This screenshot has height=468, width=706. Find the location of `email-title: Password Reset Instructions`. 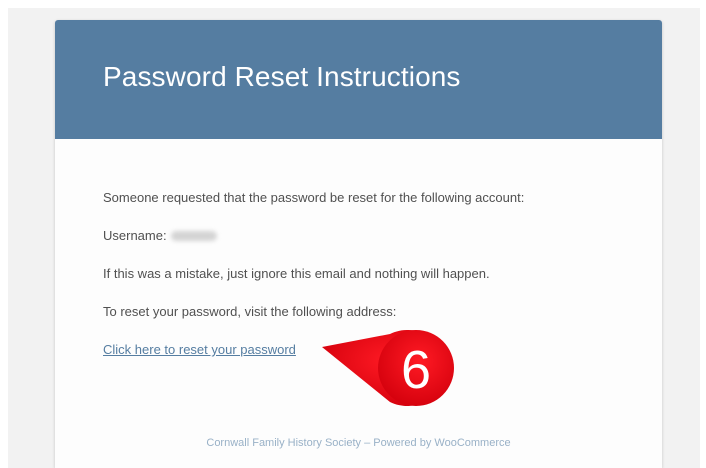

email-title: Password Reset Instructions is located at coordinates (282, 76).